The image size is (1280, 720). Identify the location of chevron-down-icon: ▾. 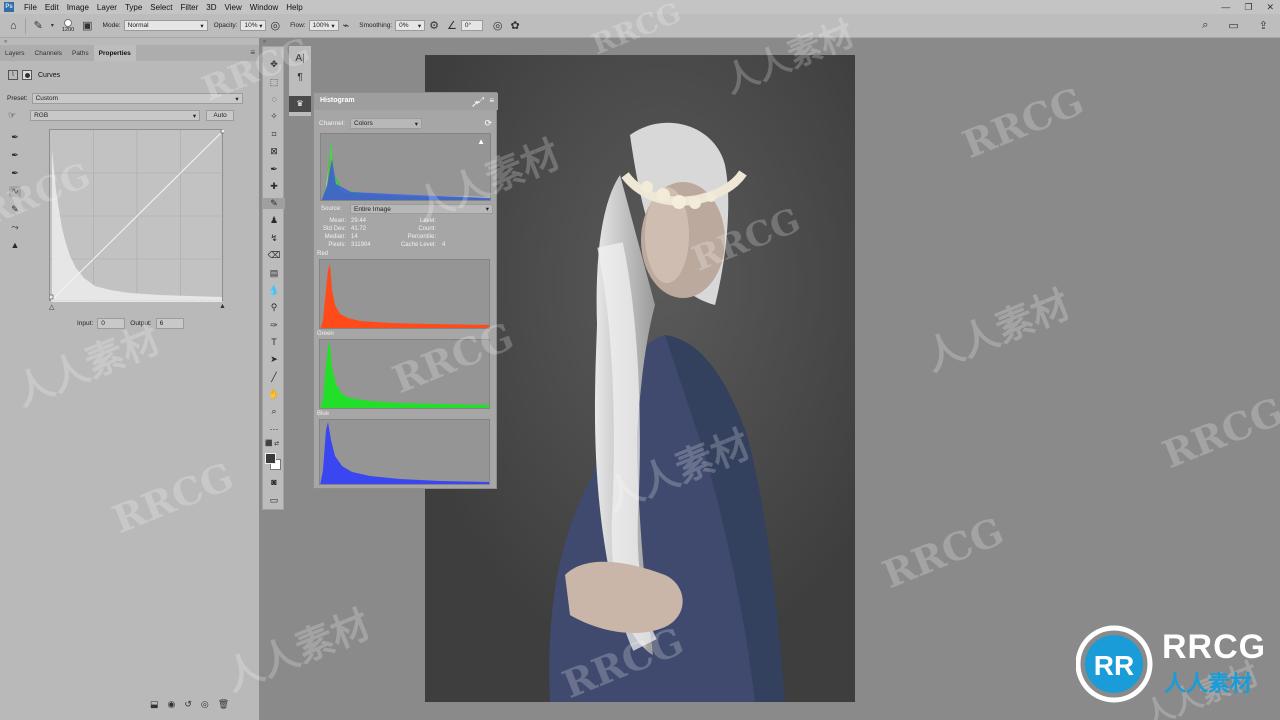
(52, 25).